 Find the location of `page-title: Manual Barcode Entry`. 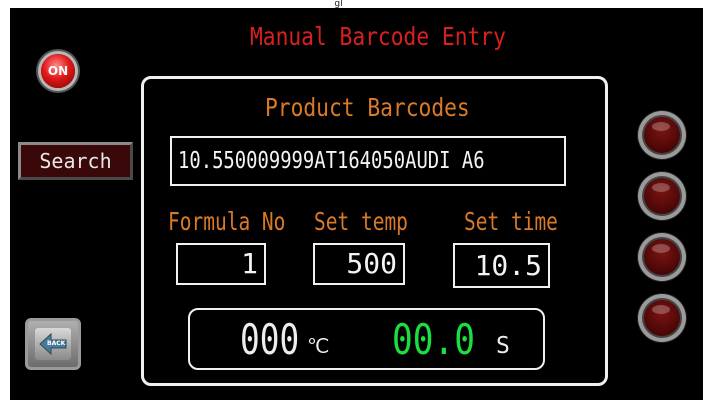

page-title: Manual Barcode Entry is located at coordinates (378, 36).